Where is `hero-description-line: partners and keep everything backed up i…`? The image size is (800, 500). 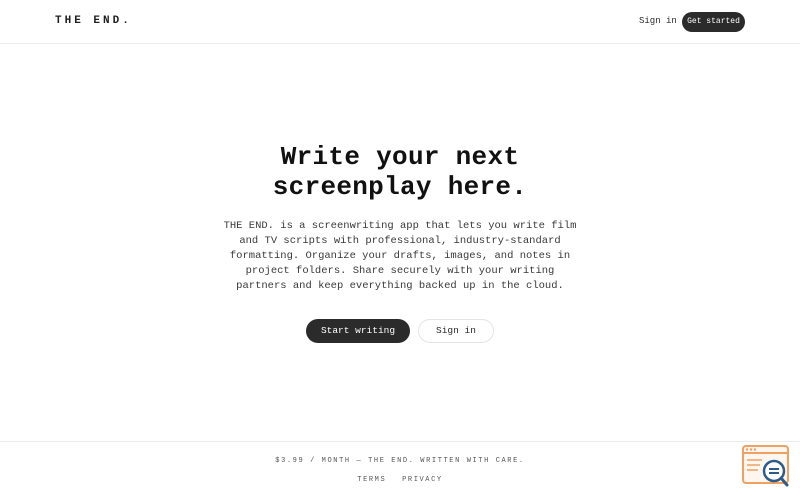
hero-description-line: partners and keep everything backed up i… is located at coordinates (400, 286).